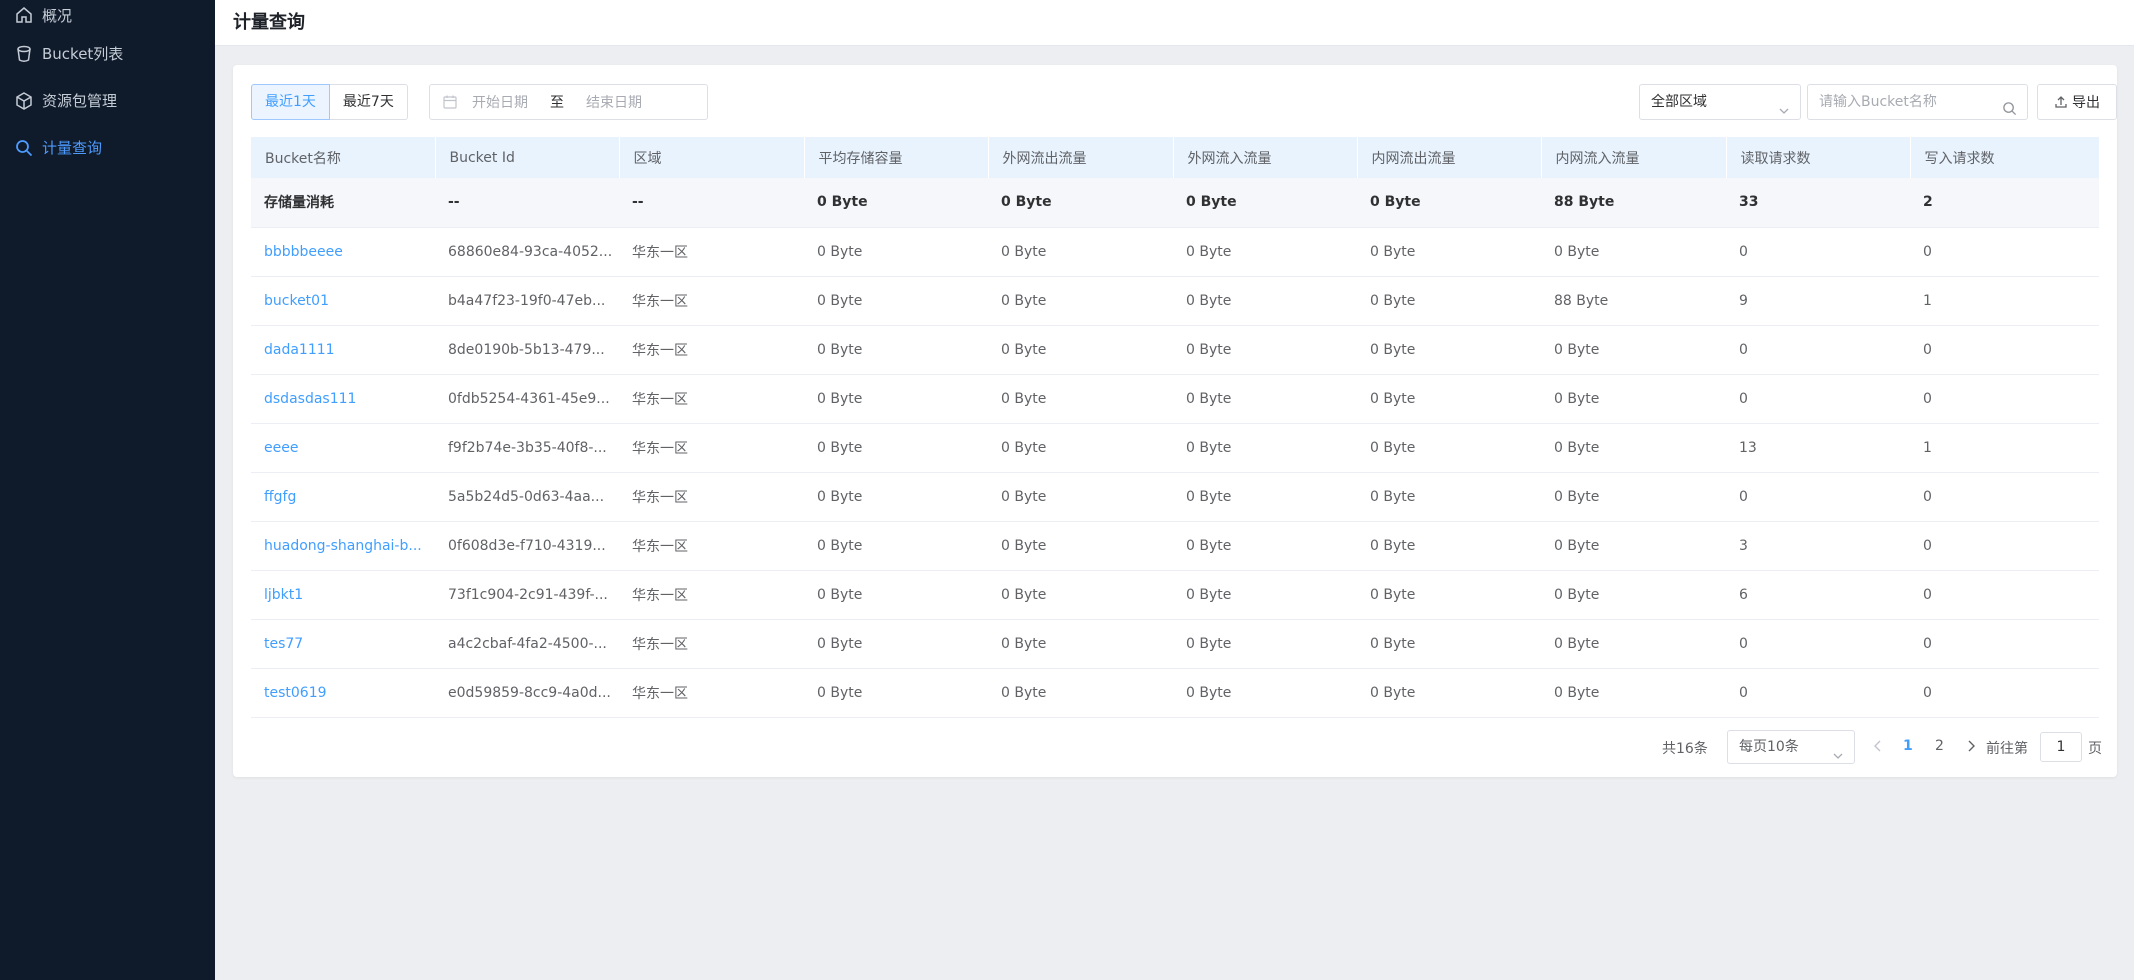 This screenshot has width=2134, height=980. Describe the element at coordinates (107, 100) in the screenshot. I see `sidebar-item-package-management: 资源包管理` at that location.